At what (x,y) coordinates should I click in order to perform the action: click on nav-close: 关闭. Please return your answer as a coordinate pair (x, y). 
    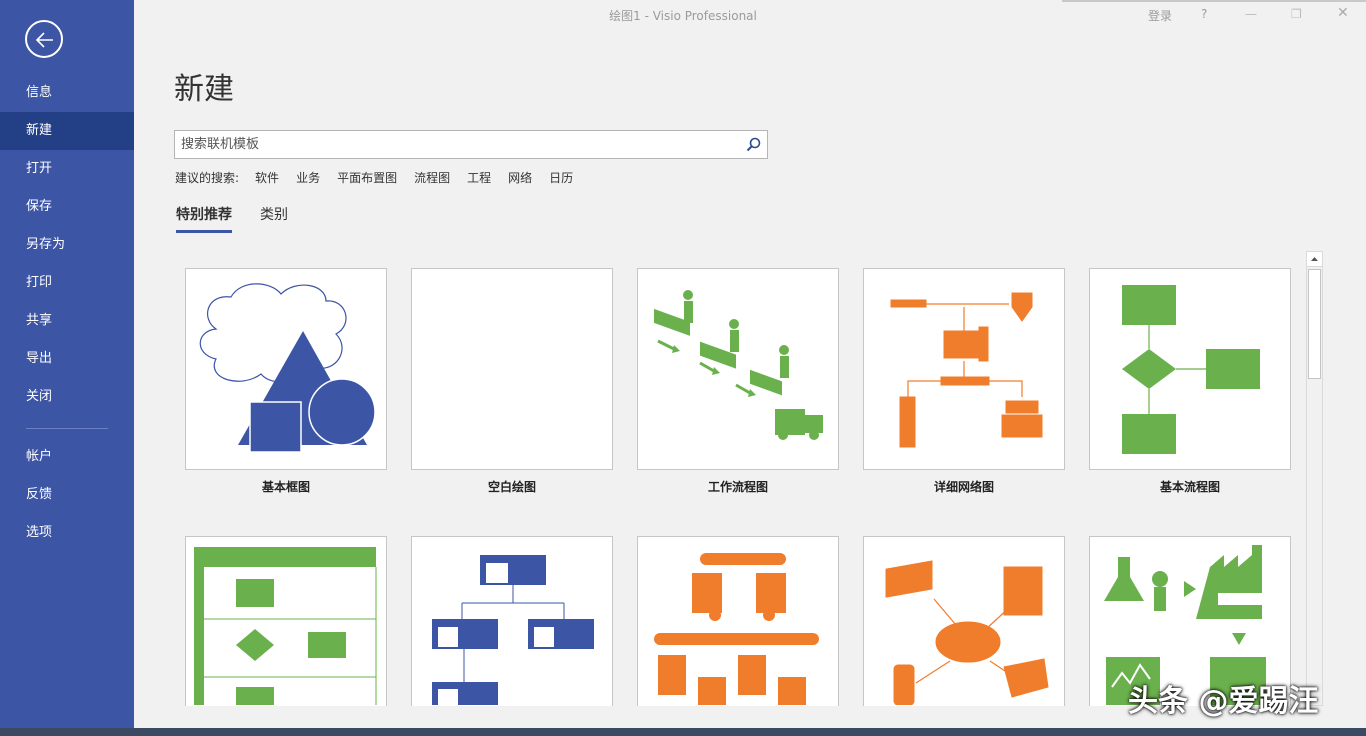
    Looking at the image, I should click on (67, 397).